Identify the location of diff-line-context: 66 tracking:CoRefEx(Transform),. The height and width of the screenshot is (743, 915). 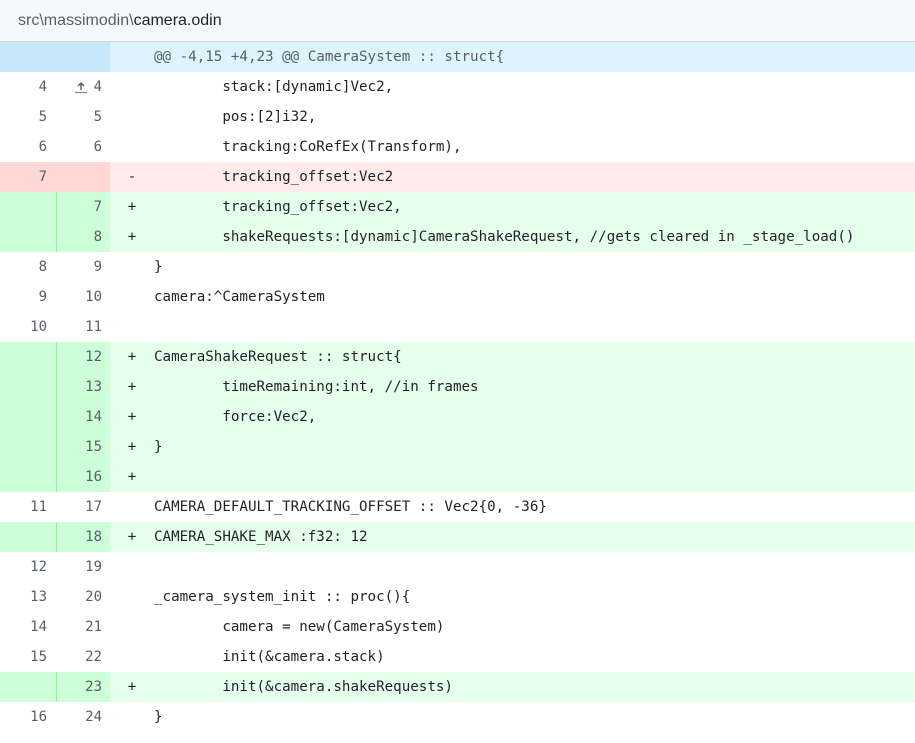
(457, 147).